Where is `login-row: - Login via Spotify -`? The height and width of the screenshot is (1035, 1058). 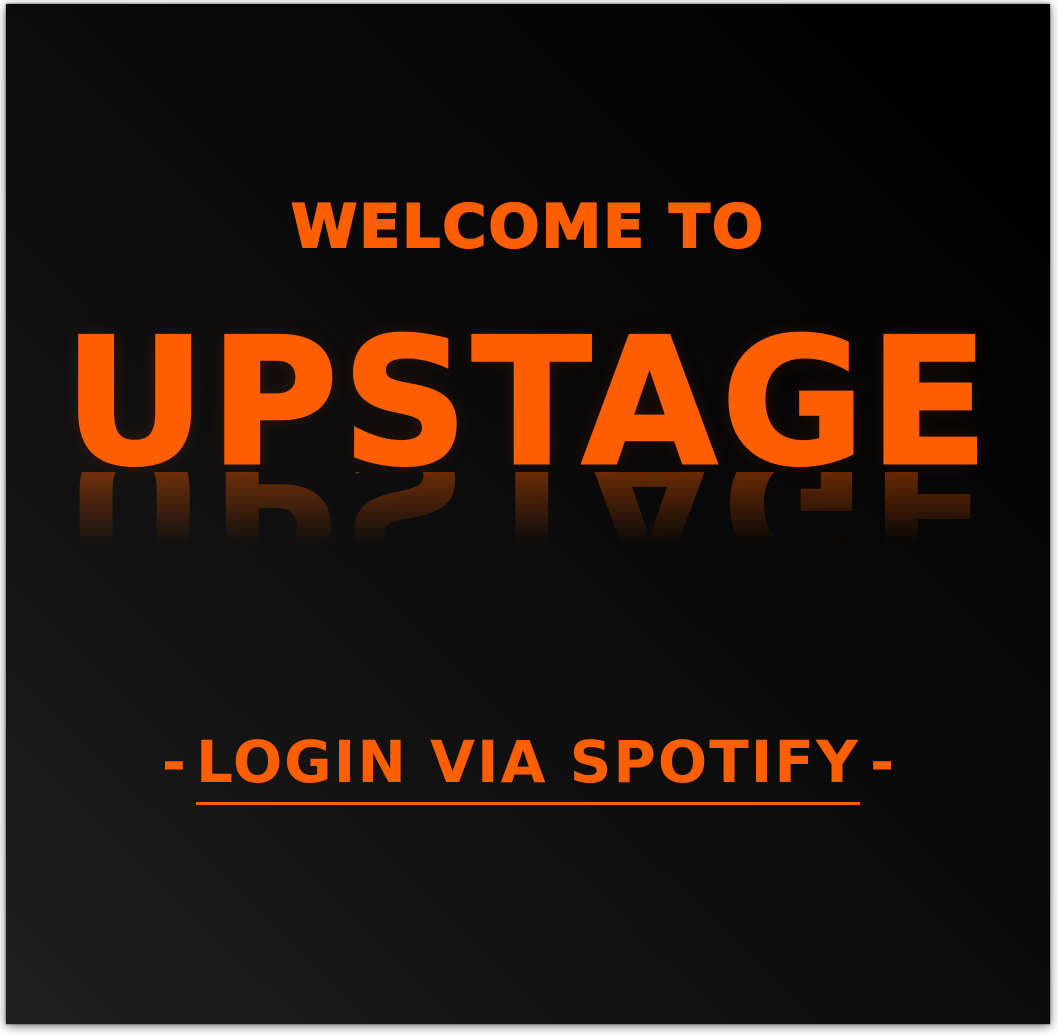 login-row: - Login via Spotify - is located at coordinates (528, 764).